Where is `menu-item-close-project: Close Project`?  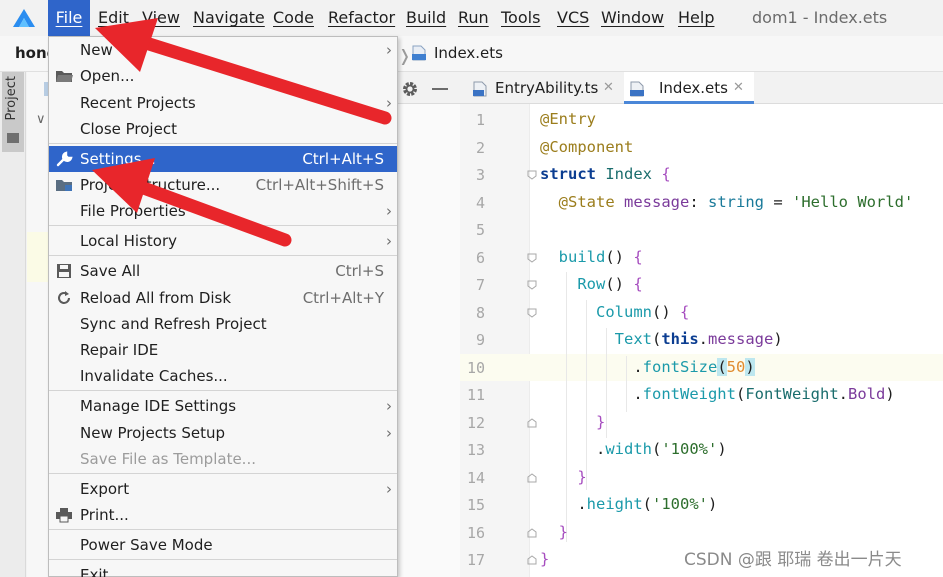 menu-item-close-project: Close Project is located at coordinates (223, 129).